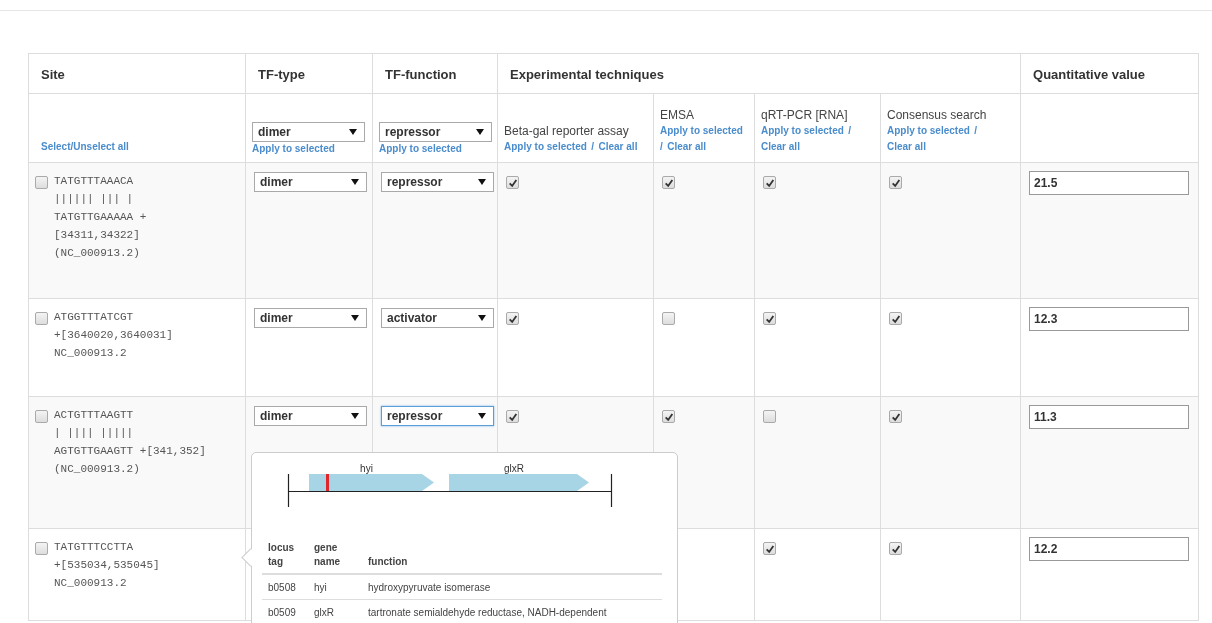 Image resolution: width=1212 pixels, height=623 pixels. I want to click on technique-name: qRT-PCR [RNA], so click(804, 115).